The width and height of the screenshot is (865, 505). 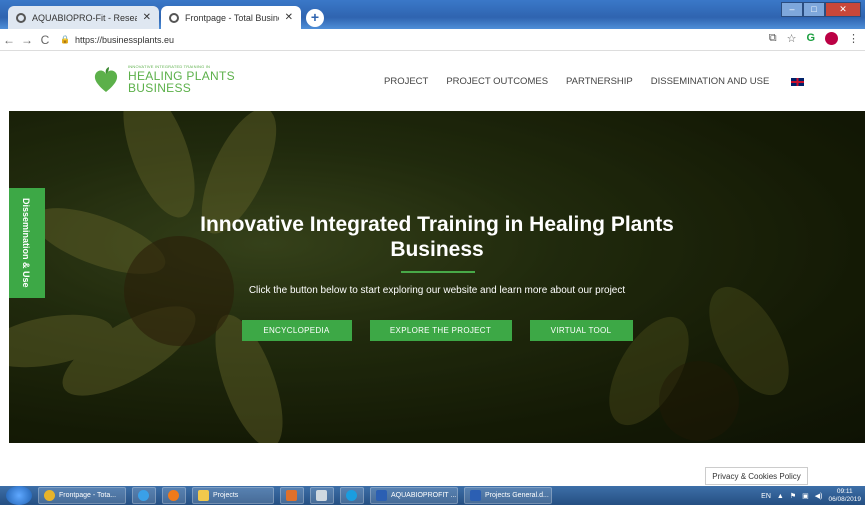 I want to click on reload-icon: C, so click(x=45, y=40).